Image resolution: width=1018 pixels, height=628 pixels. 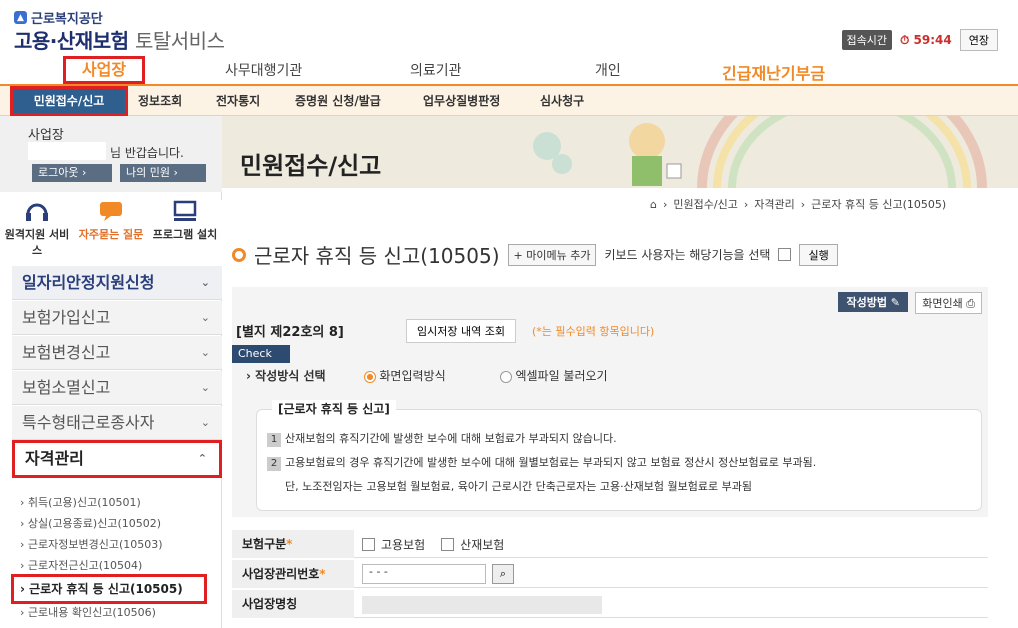 I want to click on home-icon: ⌂, so click(x=653, y=204).